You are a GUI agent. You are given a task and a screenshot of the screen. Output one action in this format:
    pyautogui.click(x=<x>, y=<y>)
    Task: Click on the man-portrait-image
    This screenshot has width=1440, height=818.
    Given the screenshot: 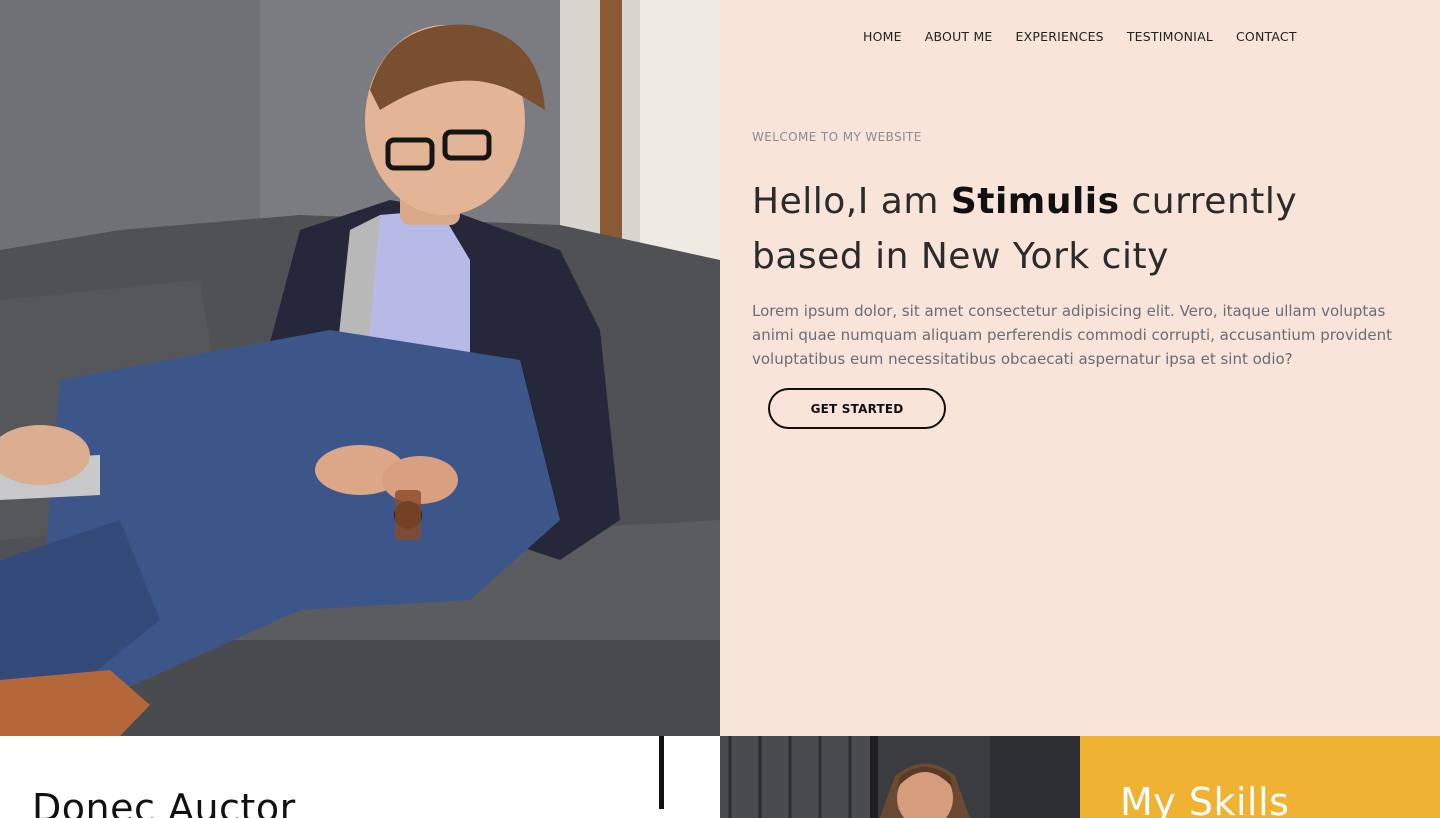 What is the action you would take?
    pyautogui.click(x=900, y=777)
    